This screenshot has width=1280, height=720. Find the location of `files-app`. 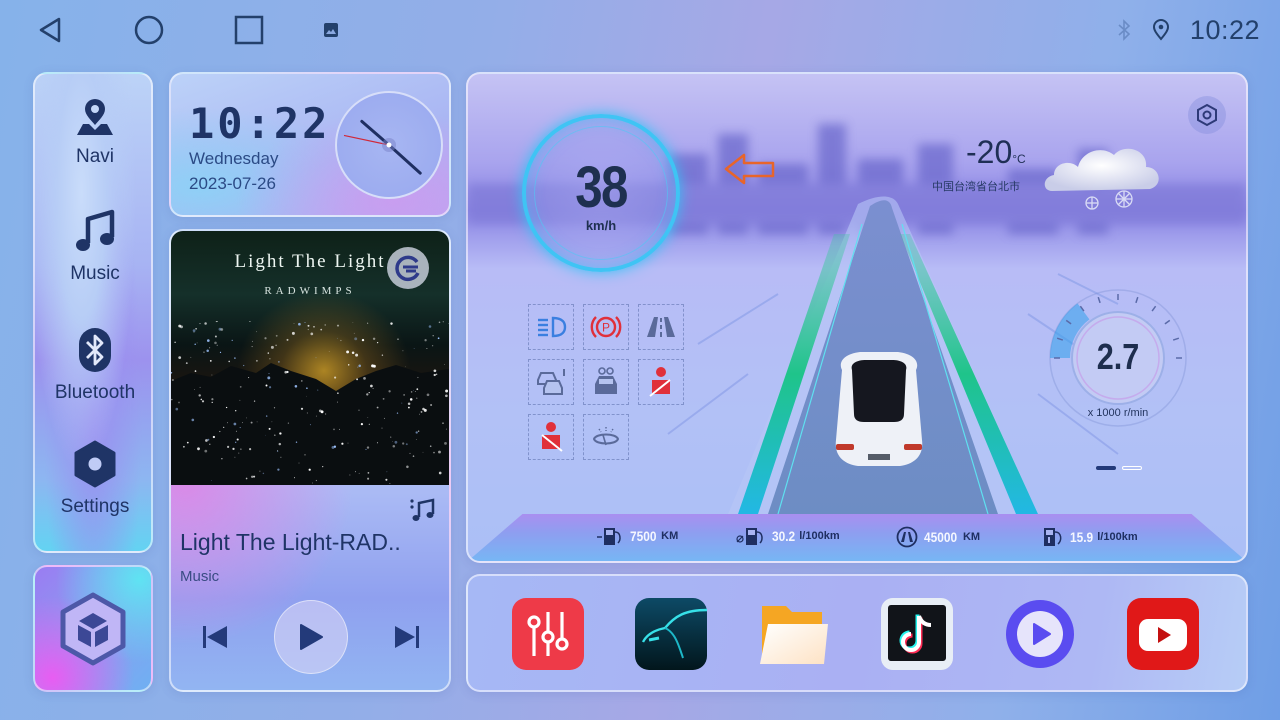

files-app is located at coordinates (794, 634).